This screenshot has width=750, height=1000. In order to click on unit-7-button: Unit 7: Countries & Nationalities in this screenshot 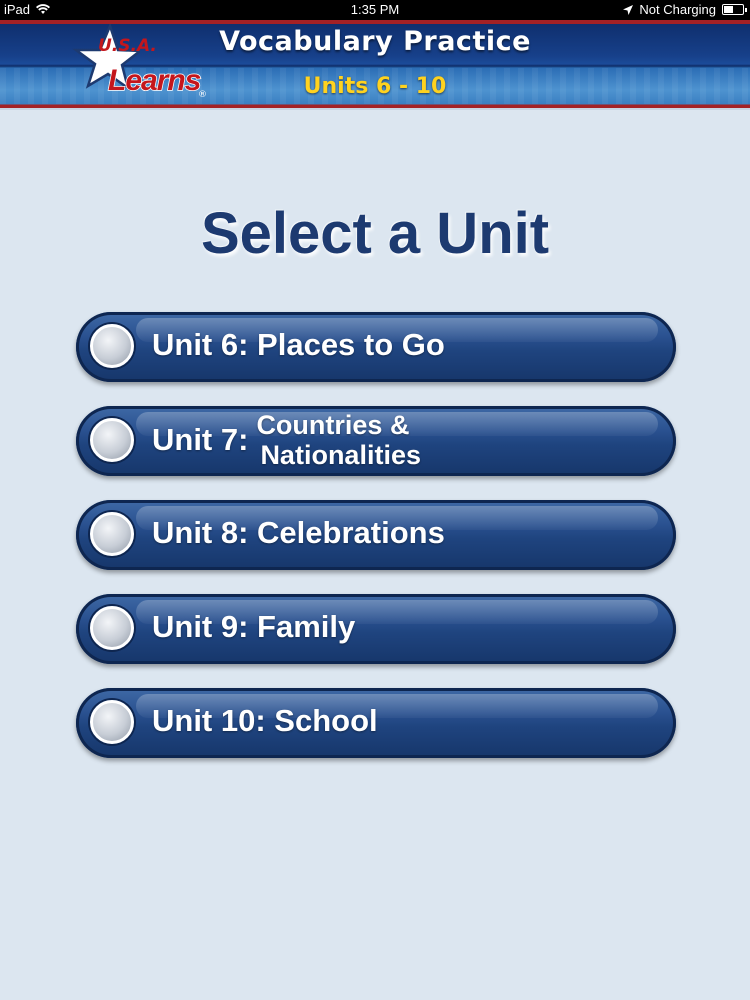, I will do `click(376, 441)`.